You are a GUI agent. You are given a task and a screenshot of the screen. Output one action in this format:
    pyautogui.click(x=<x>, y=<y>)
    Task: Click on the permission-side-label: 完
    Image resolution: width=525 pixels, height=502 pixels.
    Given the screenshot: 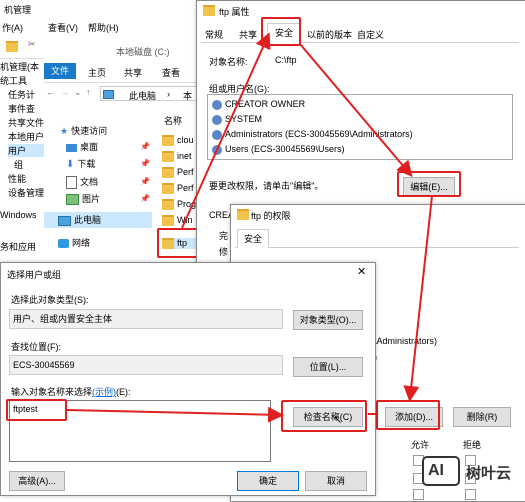 What is the action you would take?
    pyautogui.click(x=224, y=236)
    